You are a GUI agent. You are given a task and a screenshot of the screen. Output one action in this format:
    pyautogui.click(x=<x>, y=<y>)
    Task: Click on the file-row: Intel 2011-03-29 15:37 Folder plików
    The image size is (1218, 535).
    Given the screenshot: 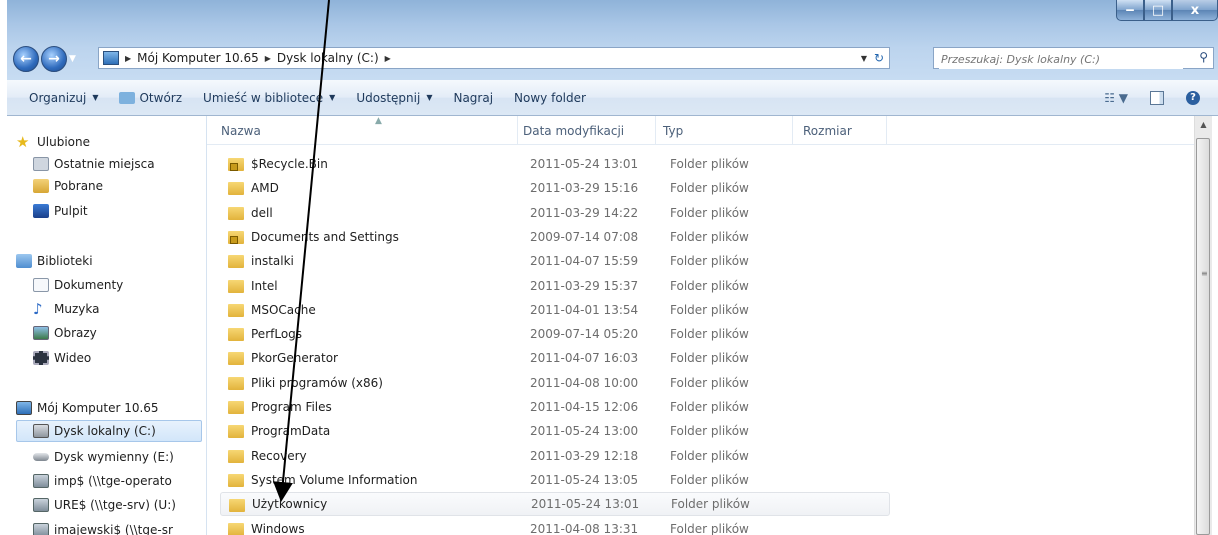 What is the action you would take?
    pyautogui.click(x=555, y=286)
    